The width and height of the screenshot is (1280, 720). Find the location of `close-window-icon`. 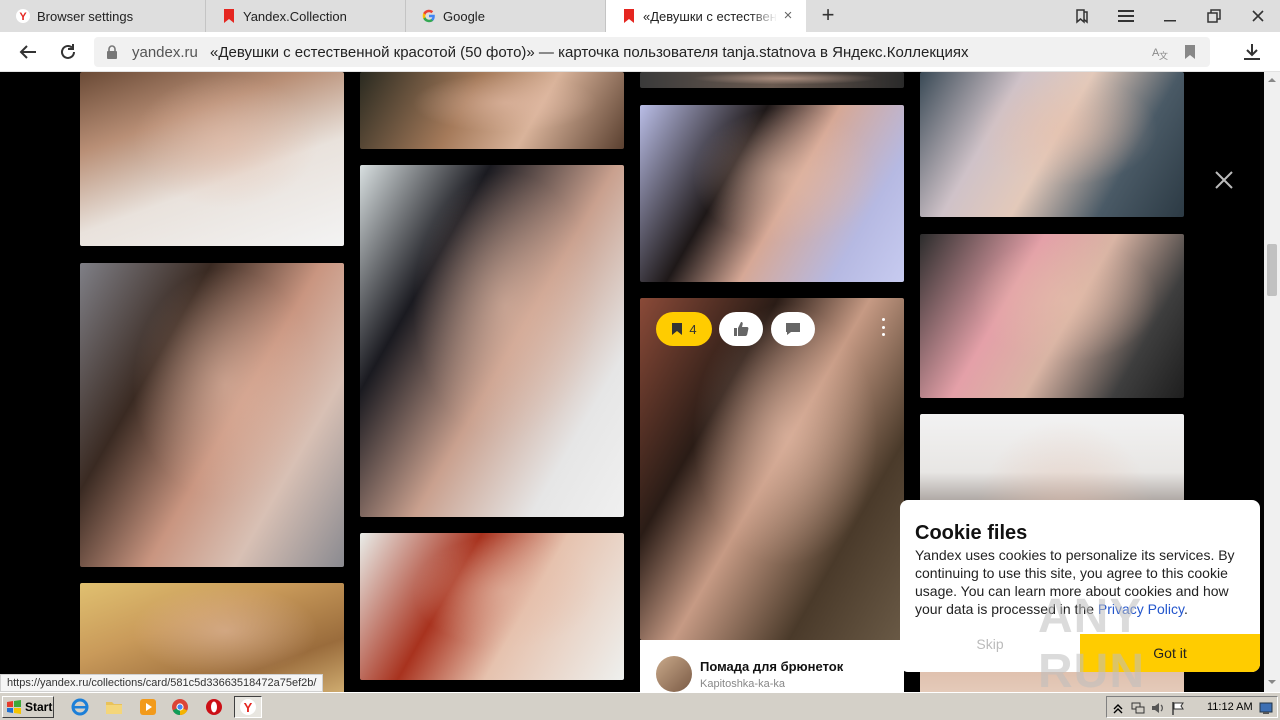

close-window-icon is located at coordinates (1258, 16).